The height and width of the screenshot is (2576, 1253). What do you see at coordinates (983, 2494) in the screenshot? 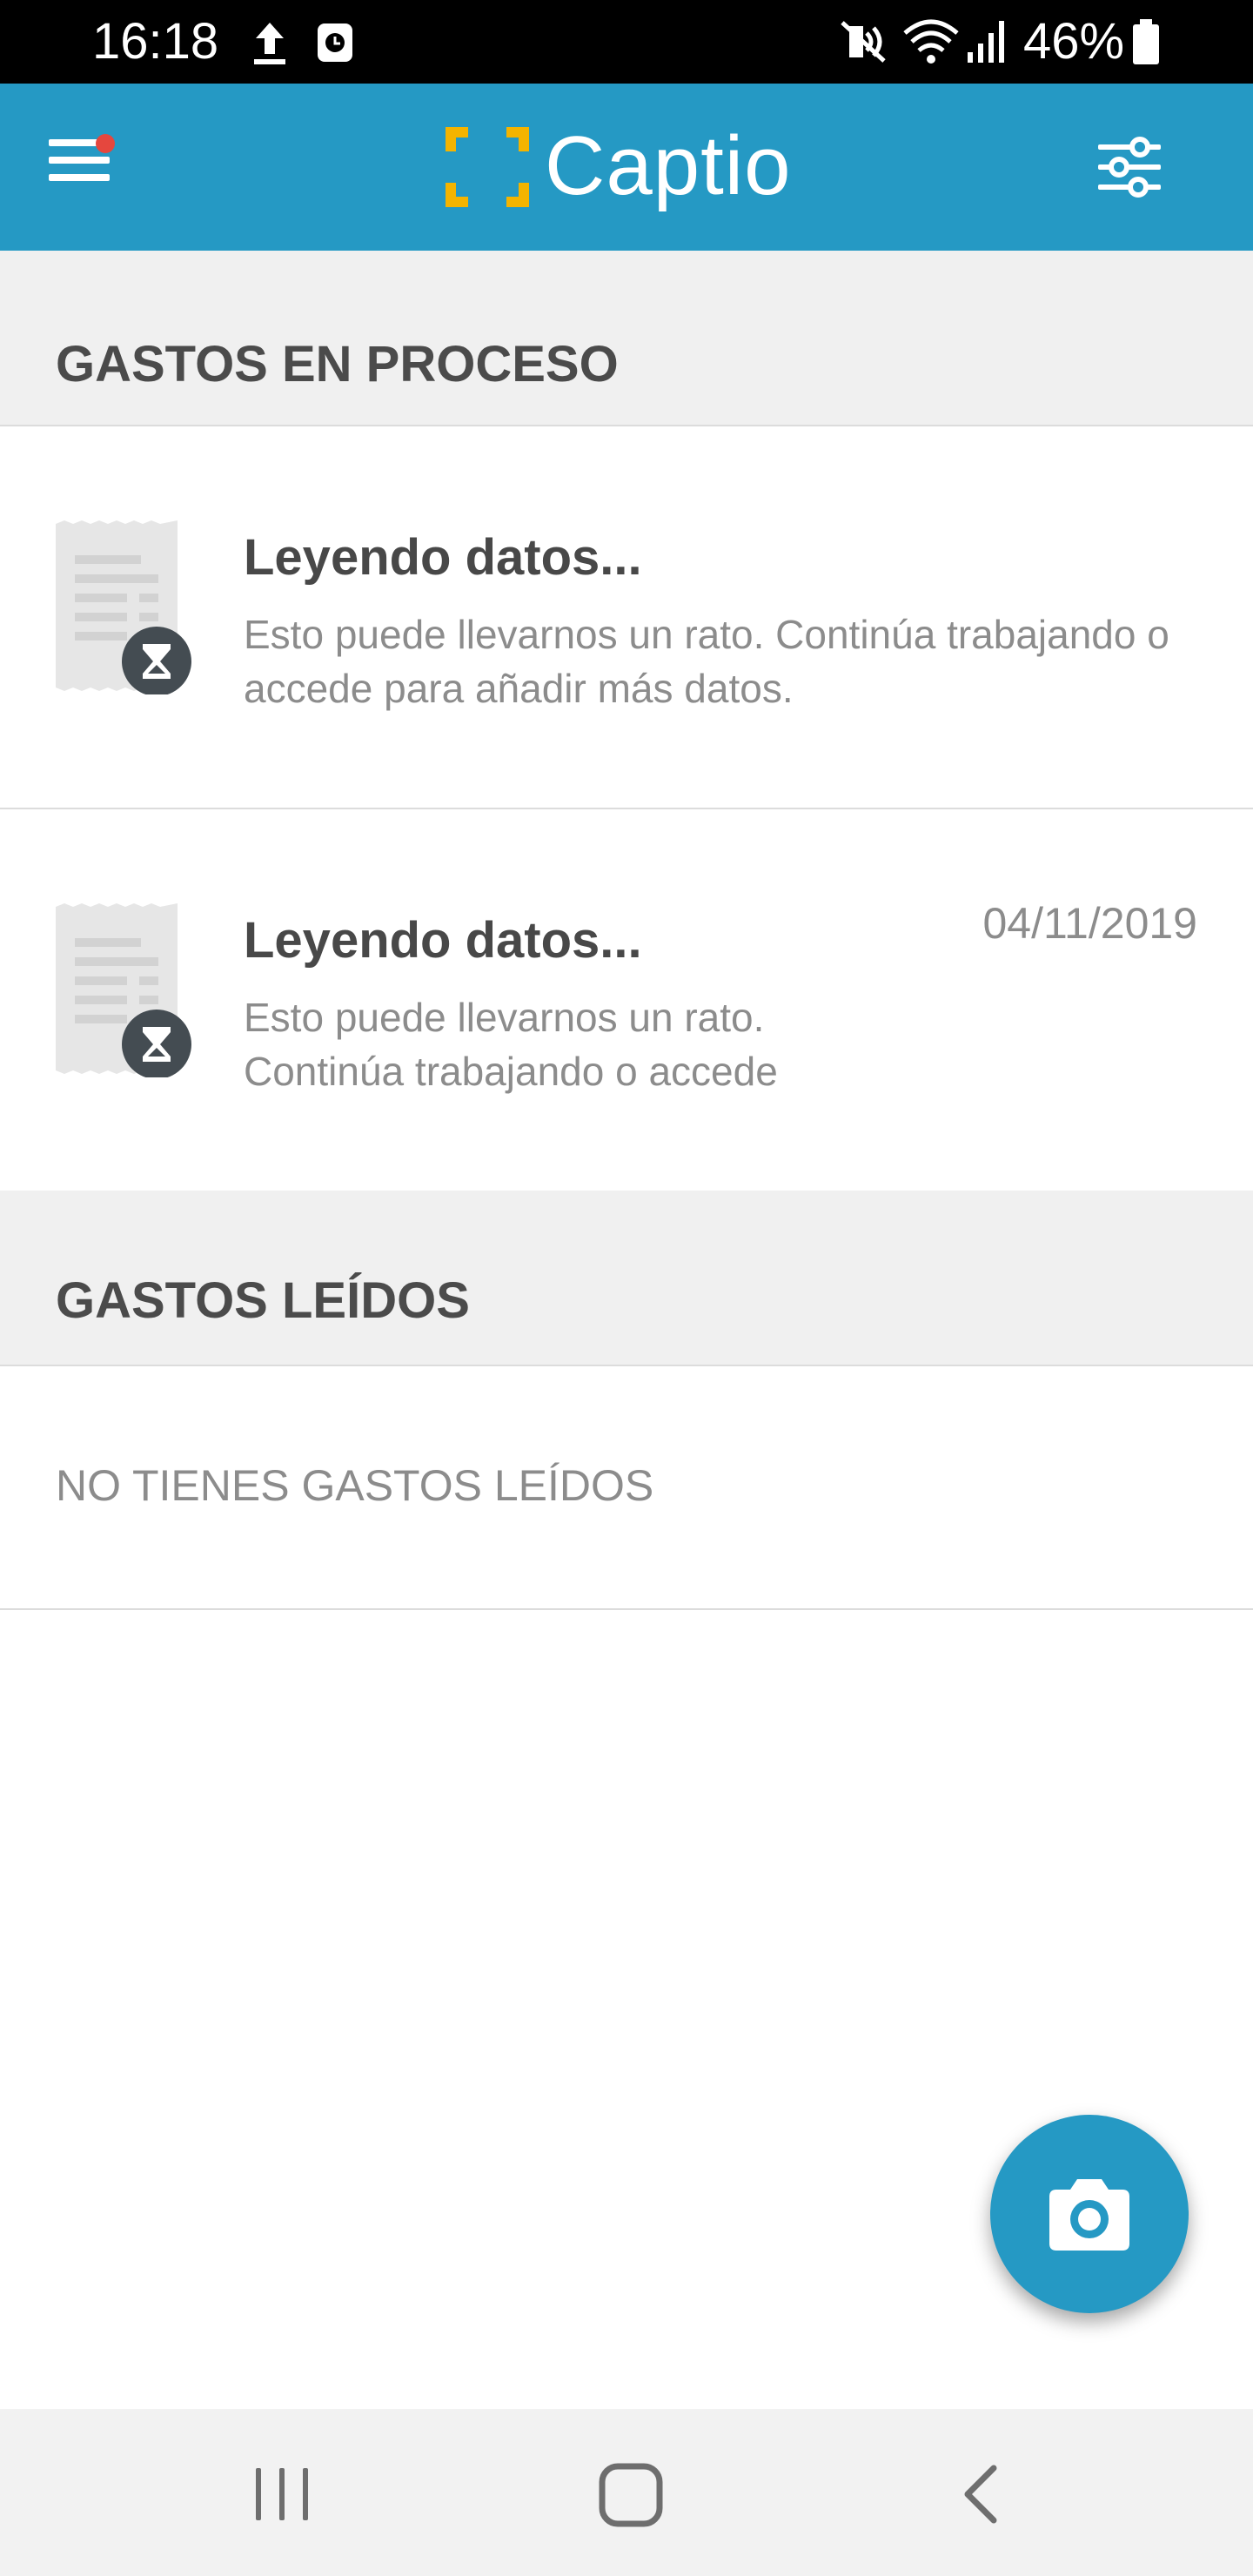
I see `back-icon` at bounding box center [983, 2494].